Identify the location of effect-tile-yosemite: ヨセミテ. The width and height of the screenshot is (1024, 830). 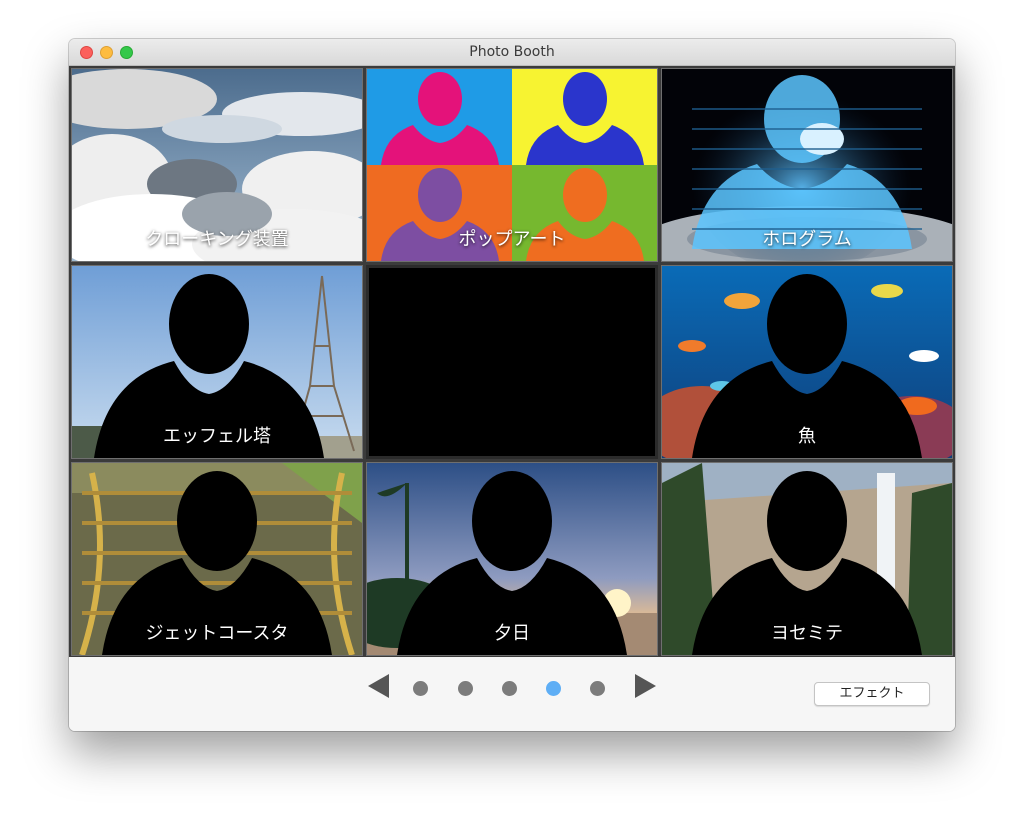
(807, 559).